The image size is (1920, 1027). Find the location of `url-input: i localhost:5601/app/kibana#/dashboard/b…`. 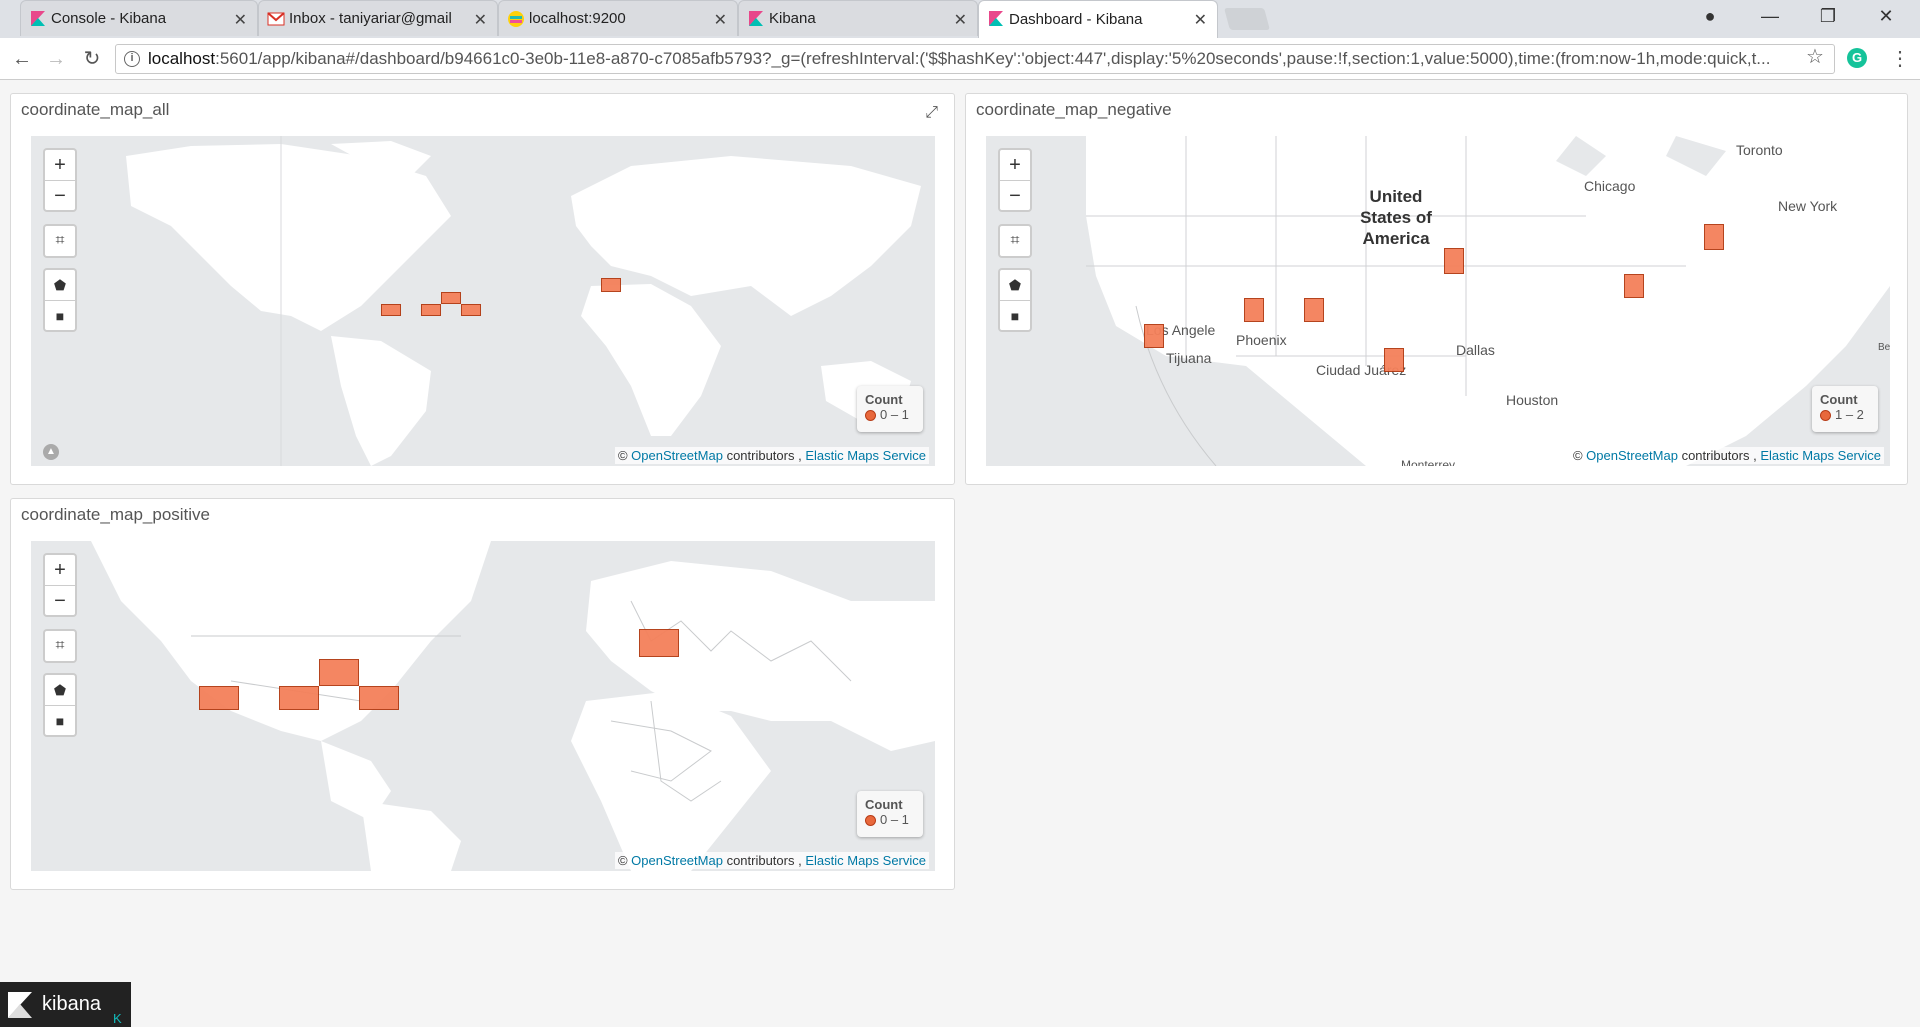

url-input: i localhost:5601/app/kibana#/dashboard/b… is located at coordinates (975, 59).